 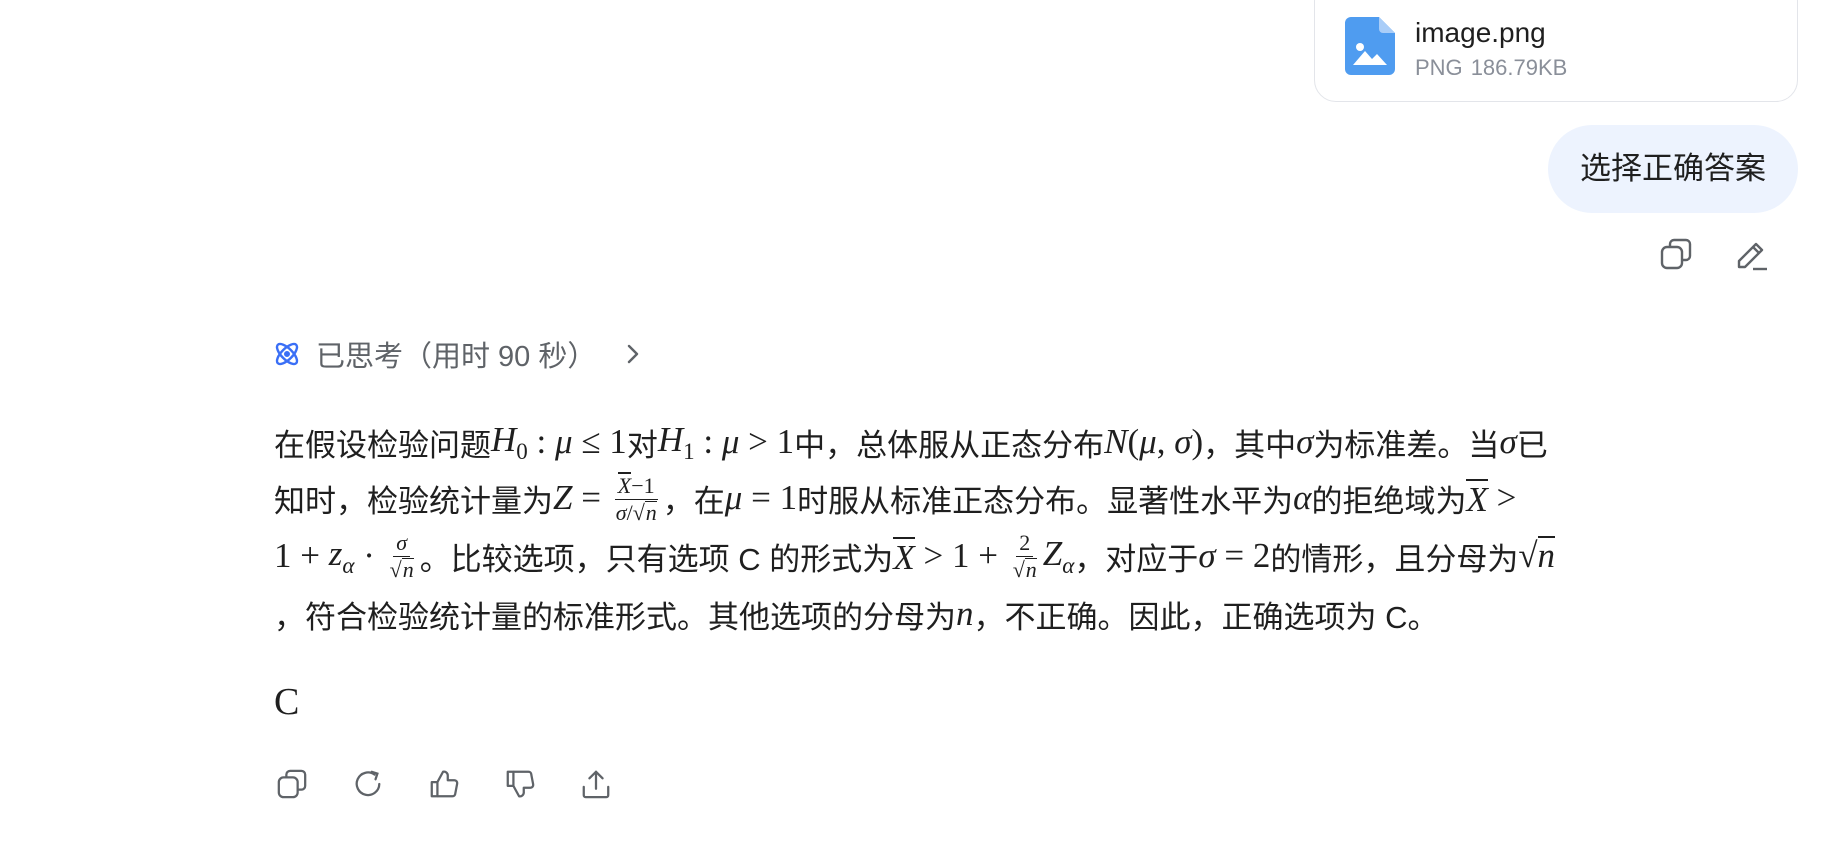 I want to click on share-icon, so click(x=596, y=784).